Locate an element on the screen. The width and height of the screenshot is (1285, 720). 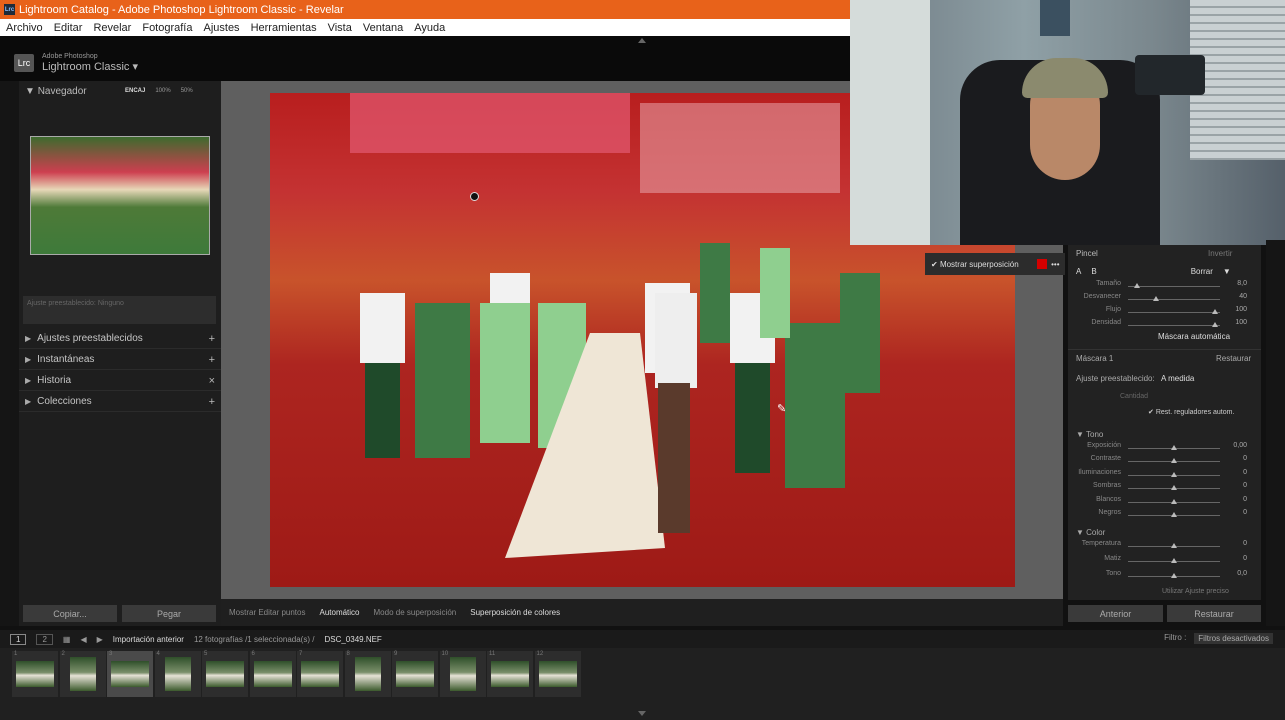
zoom-fit: ENCAJ is located at coordinates (135, 91).